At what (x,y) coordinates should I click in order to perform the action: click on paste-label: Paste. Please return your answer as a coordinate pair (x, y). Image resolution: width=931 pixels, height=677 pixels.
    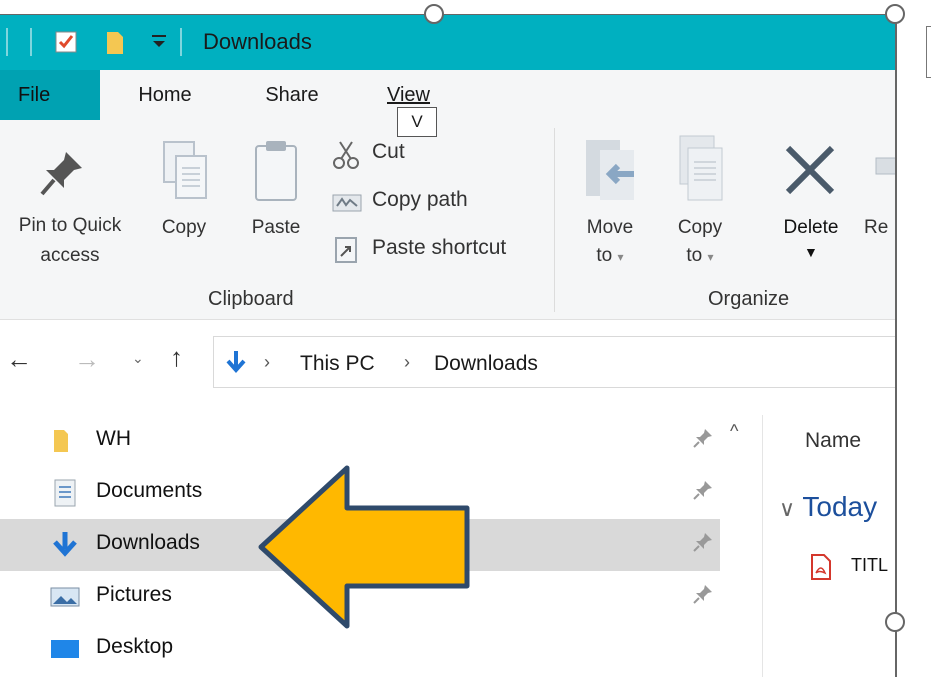
    Looking at the image, I should click on (276, 227).